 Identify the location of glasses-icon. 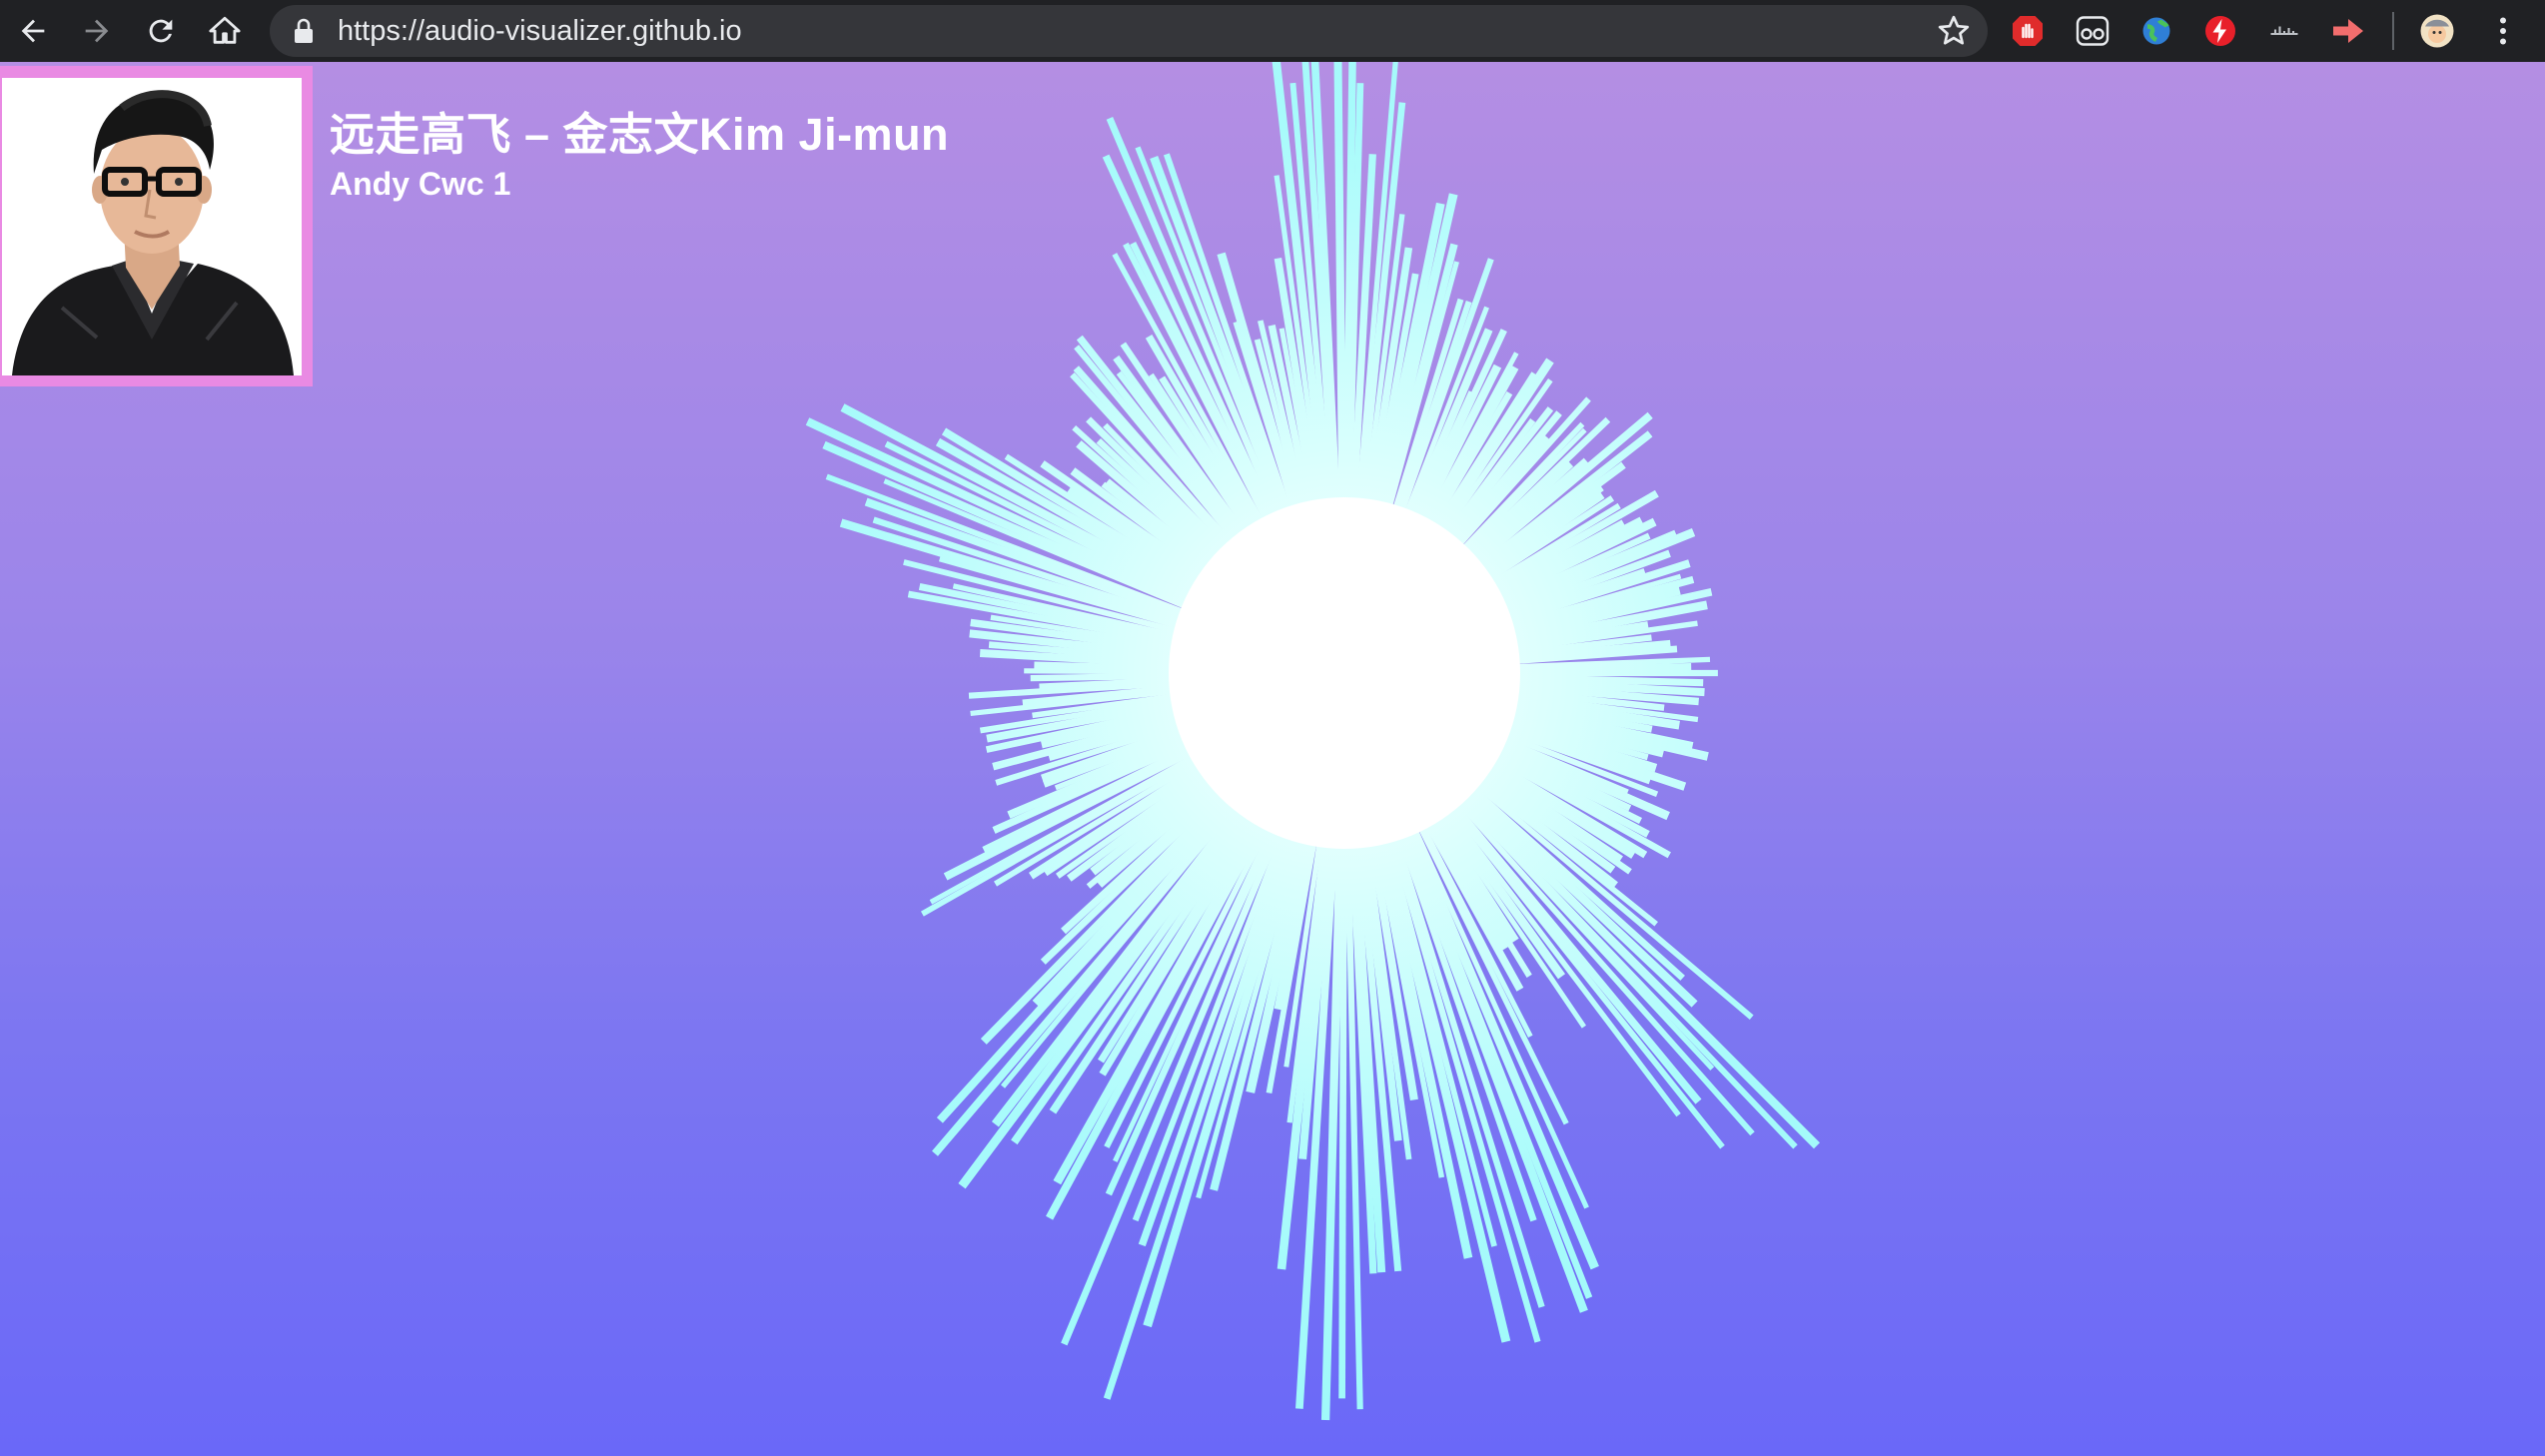
(2093, 31).